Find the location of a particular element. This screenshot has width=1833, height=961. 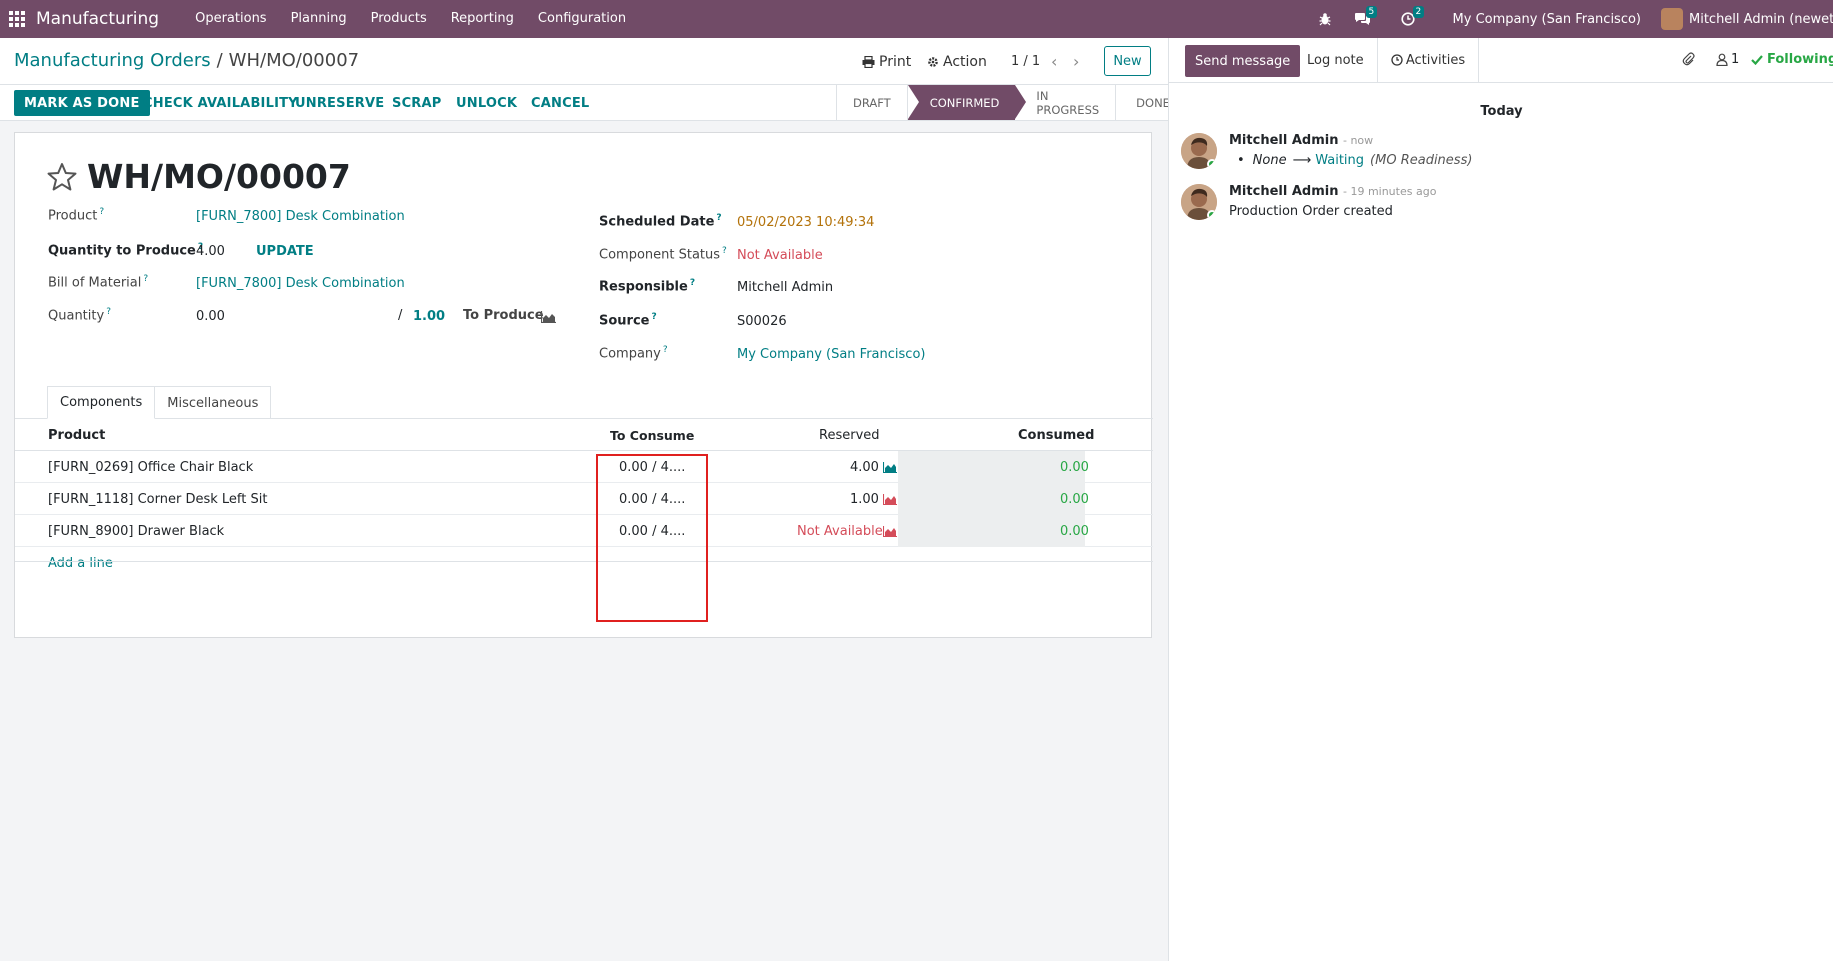

tracking-value: • None ⟶ Waiting (MO Readiness) is located at coordinates (1355, 160).